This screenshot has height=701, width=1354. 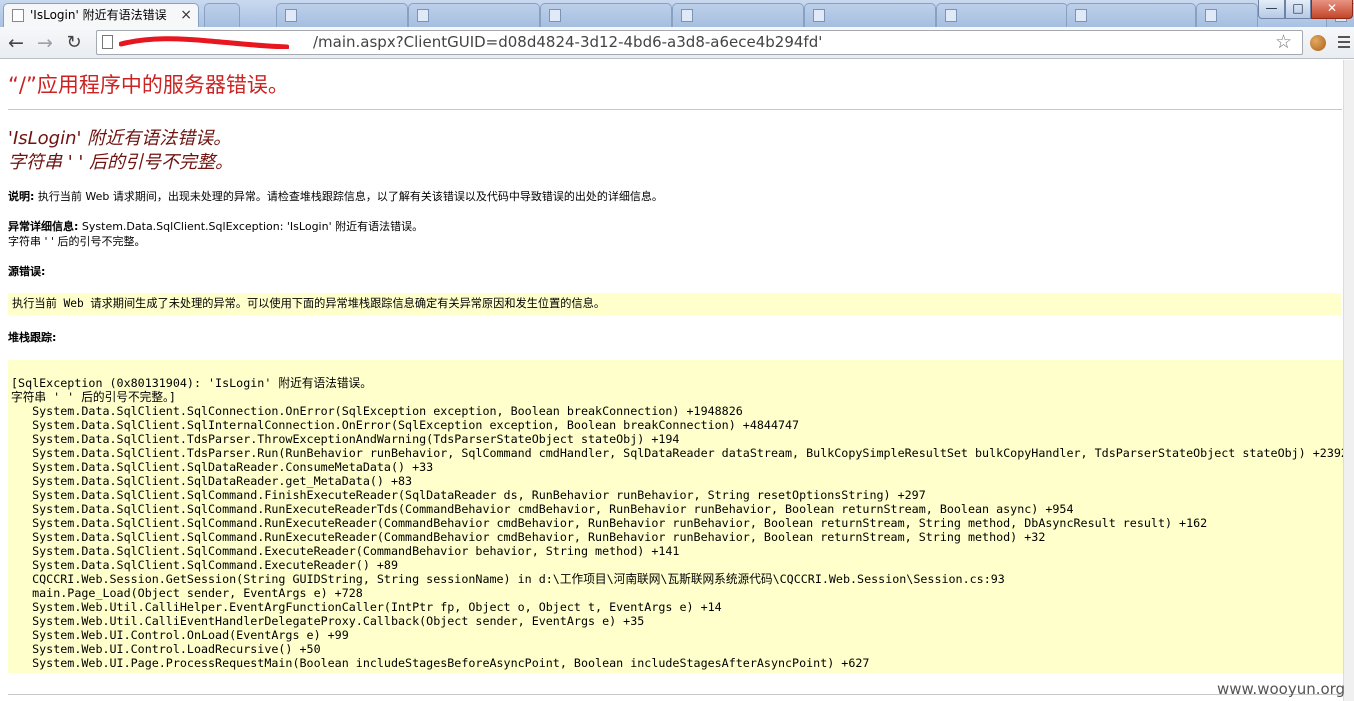 What do you see at coordinates (27, 271) in the screenshot?
I see `source-error-label: 源错误:` at bounding box center [27, 271].